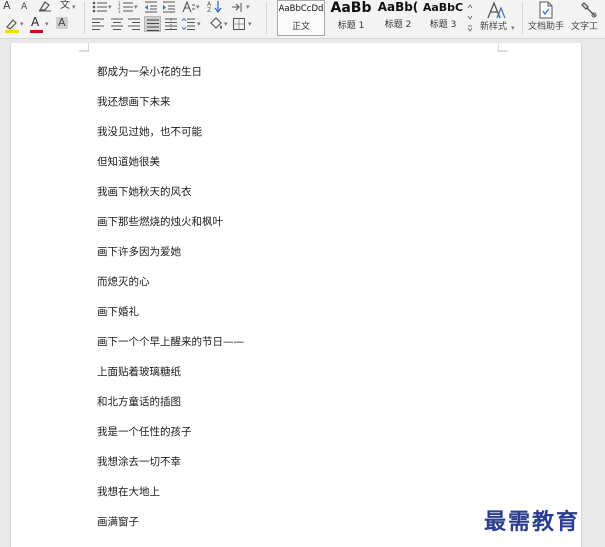  Describe the element at coordinates (152, 24) in the screenshot. I see `justify-button` at that location.